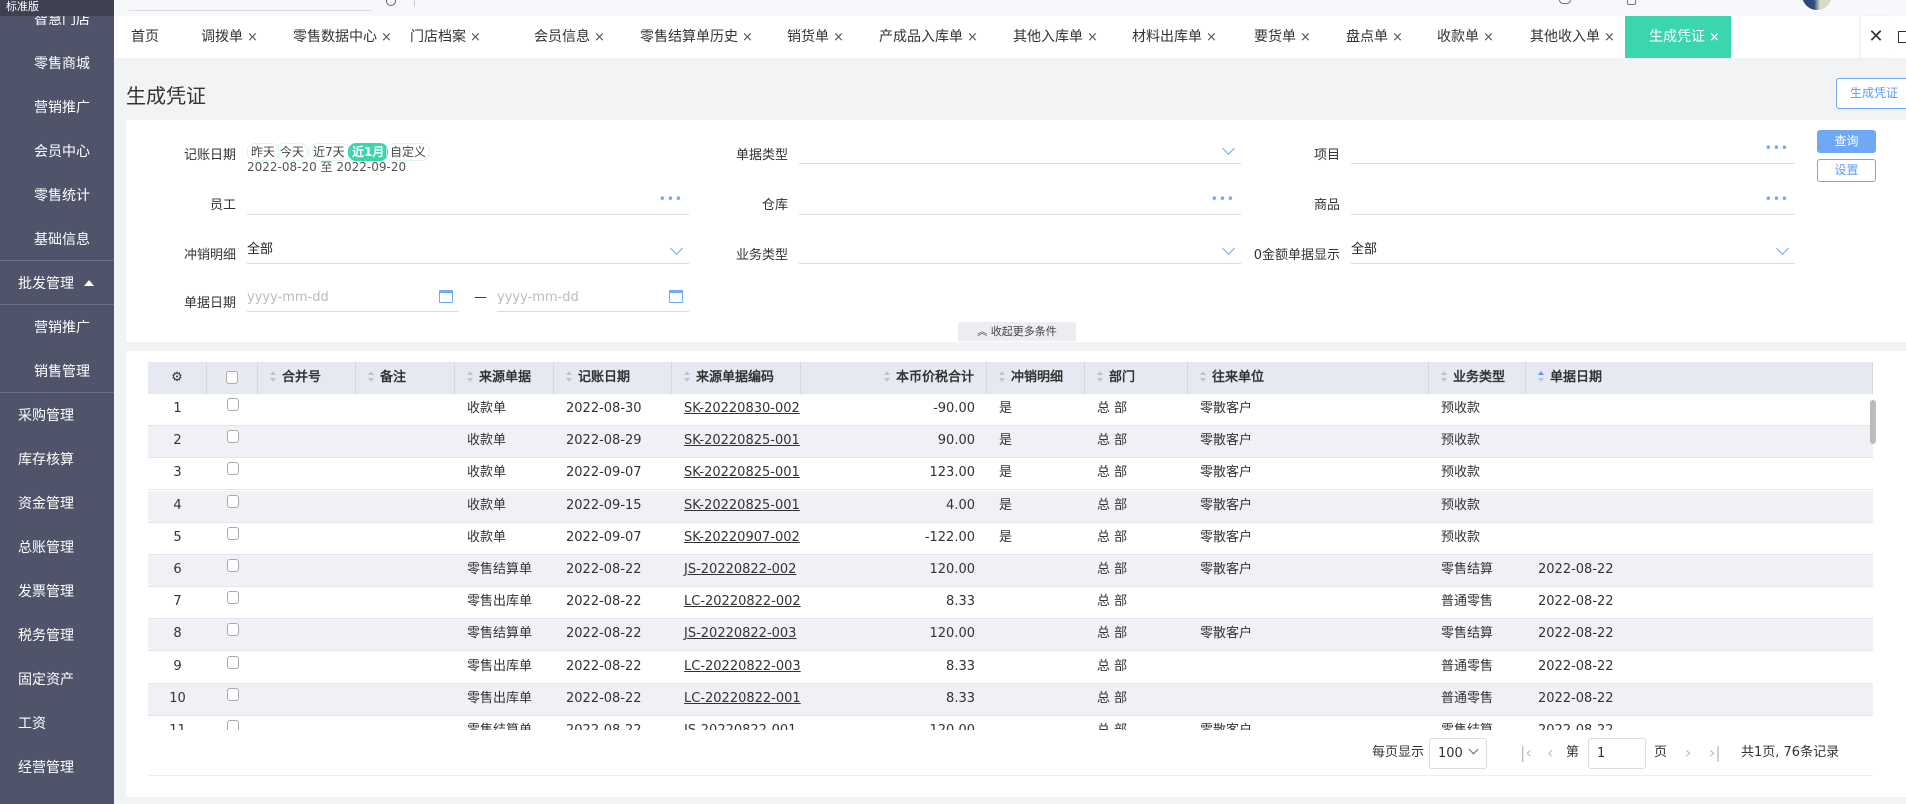 Image resolution: width=1906 pixels, height=804 pixels. Describe the element at coordinates (1477, 378) in the screenshot. I see `column-header: 业务类型` at that location.